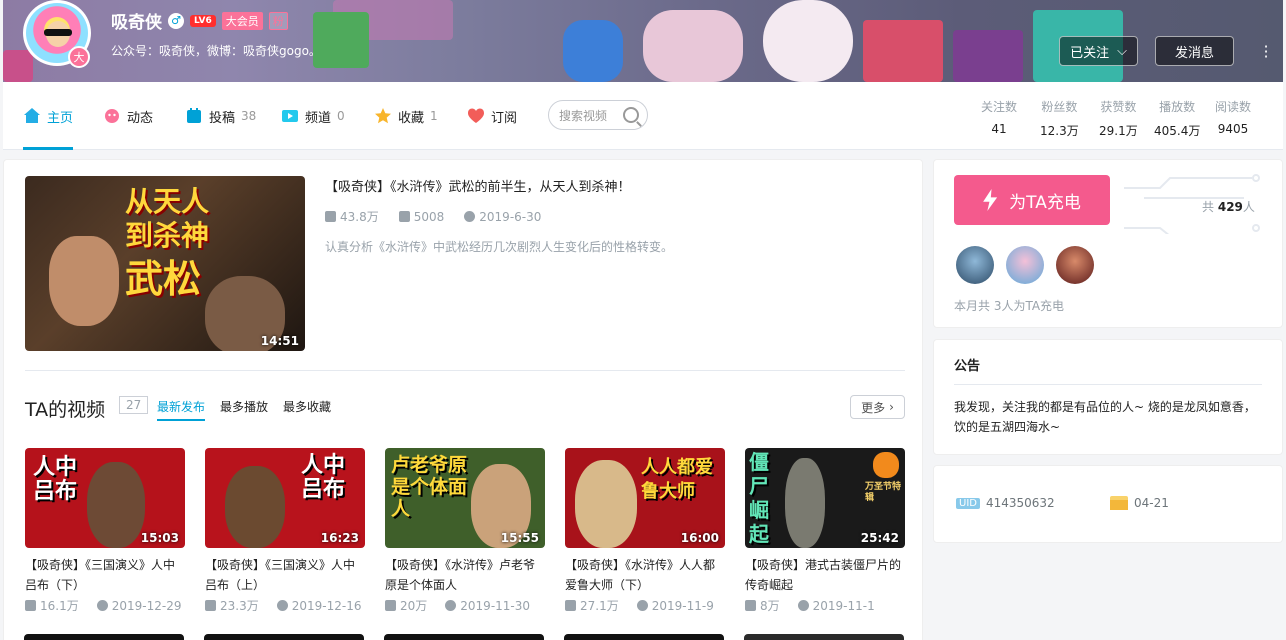 The width and height of the screenshot is (1286, 640). I want to click on publish-date: 2019-11-1, so click(836, 605).